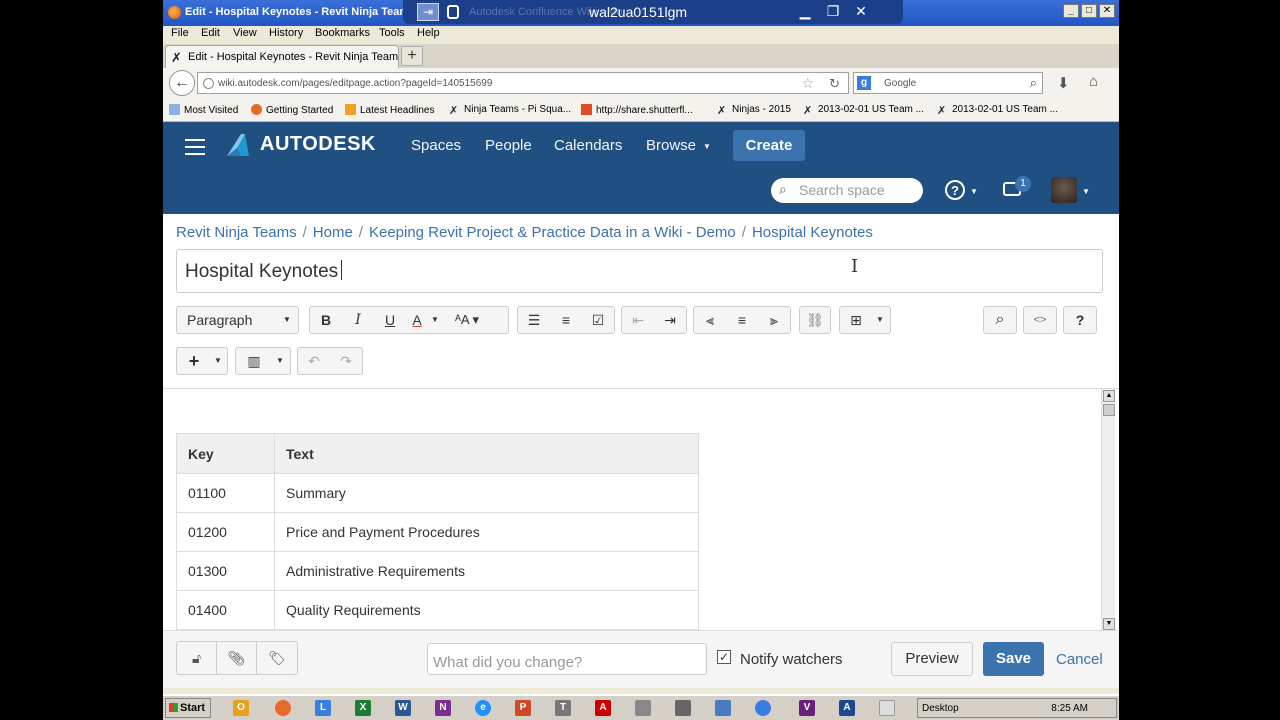 This screenshot has width=1280, height=720. Describe the element at coordinates (182, 83) in the screenshot. I see `back-button: ←` at that location.